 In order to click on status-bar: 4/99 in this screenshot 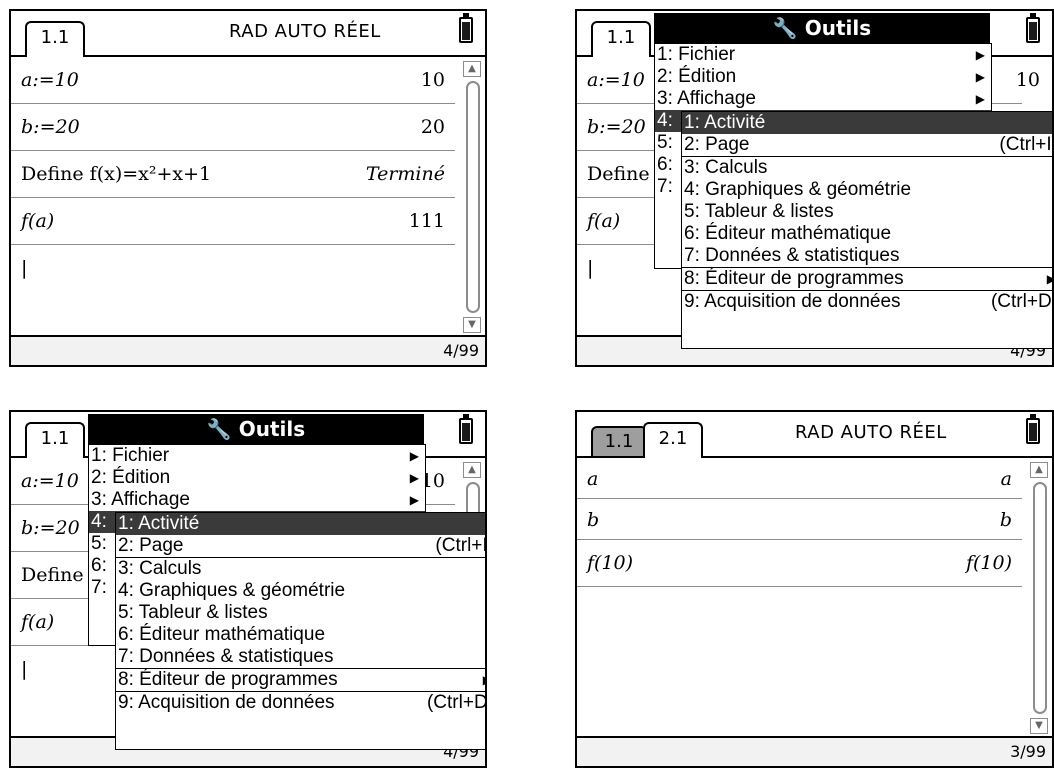, I will do `click(248, 350)`.